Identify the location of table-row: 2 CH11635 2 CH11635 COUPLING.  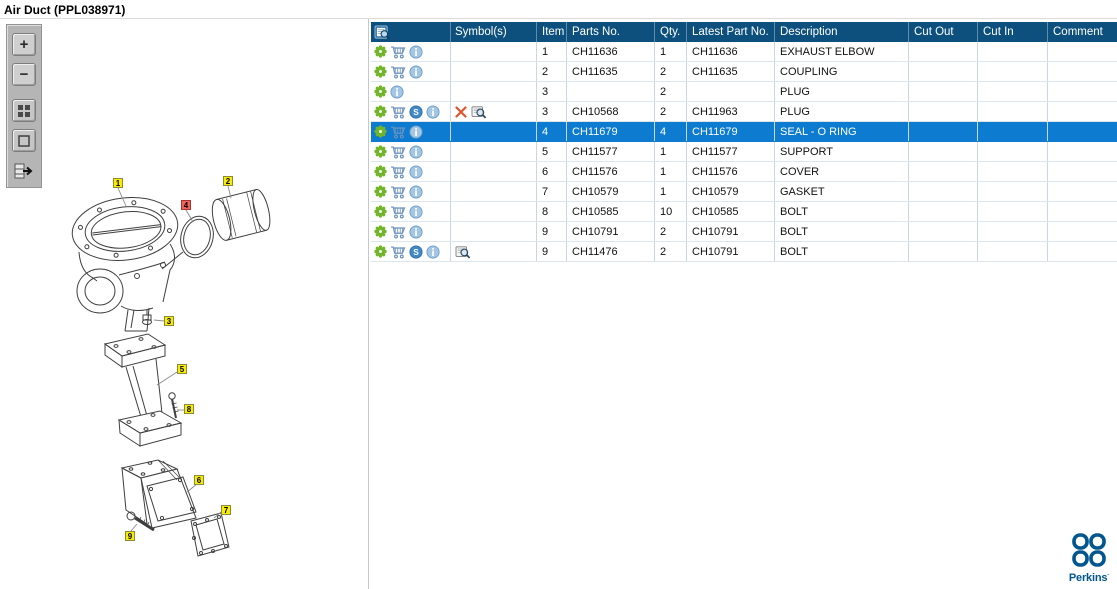
(744, 72).